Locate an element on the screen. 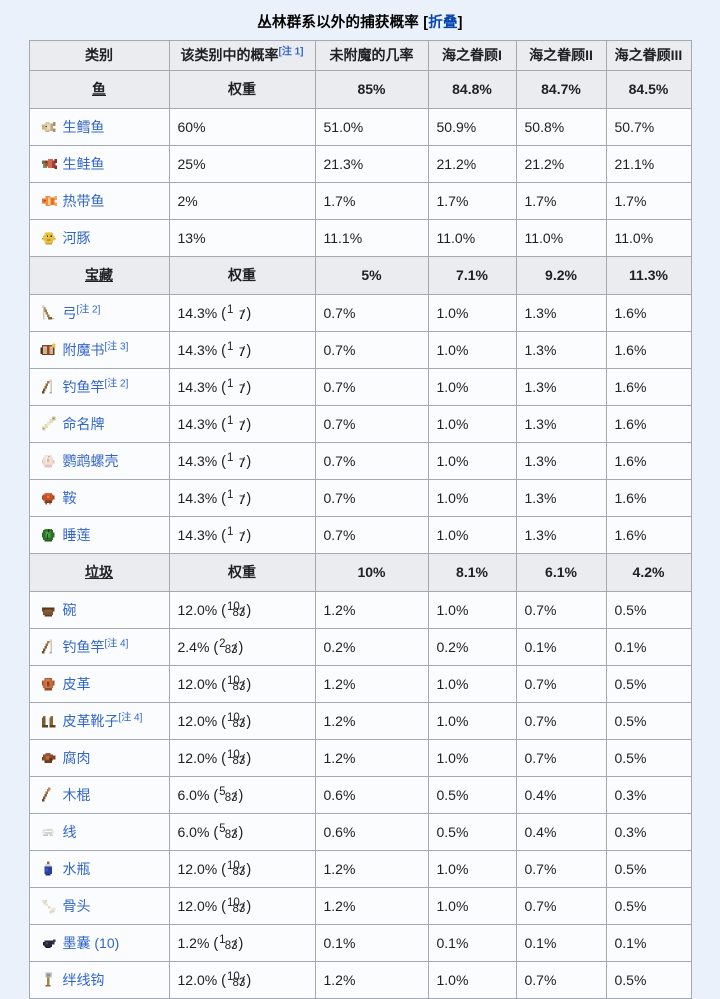  group-name-link: 垃圾 is located at coordinates (99, 572).